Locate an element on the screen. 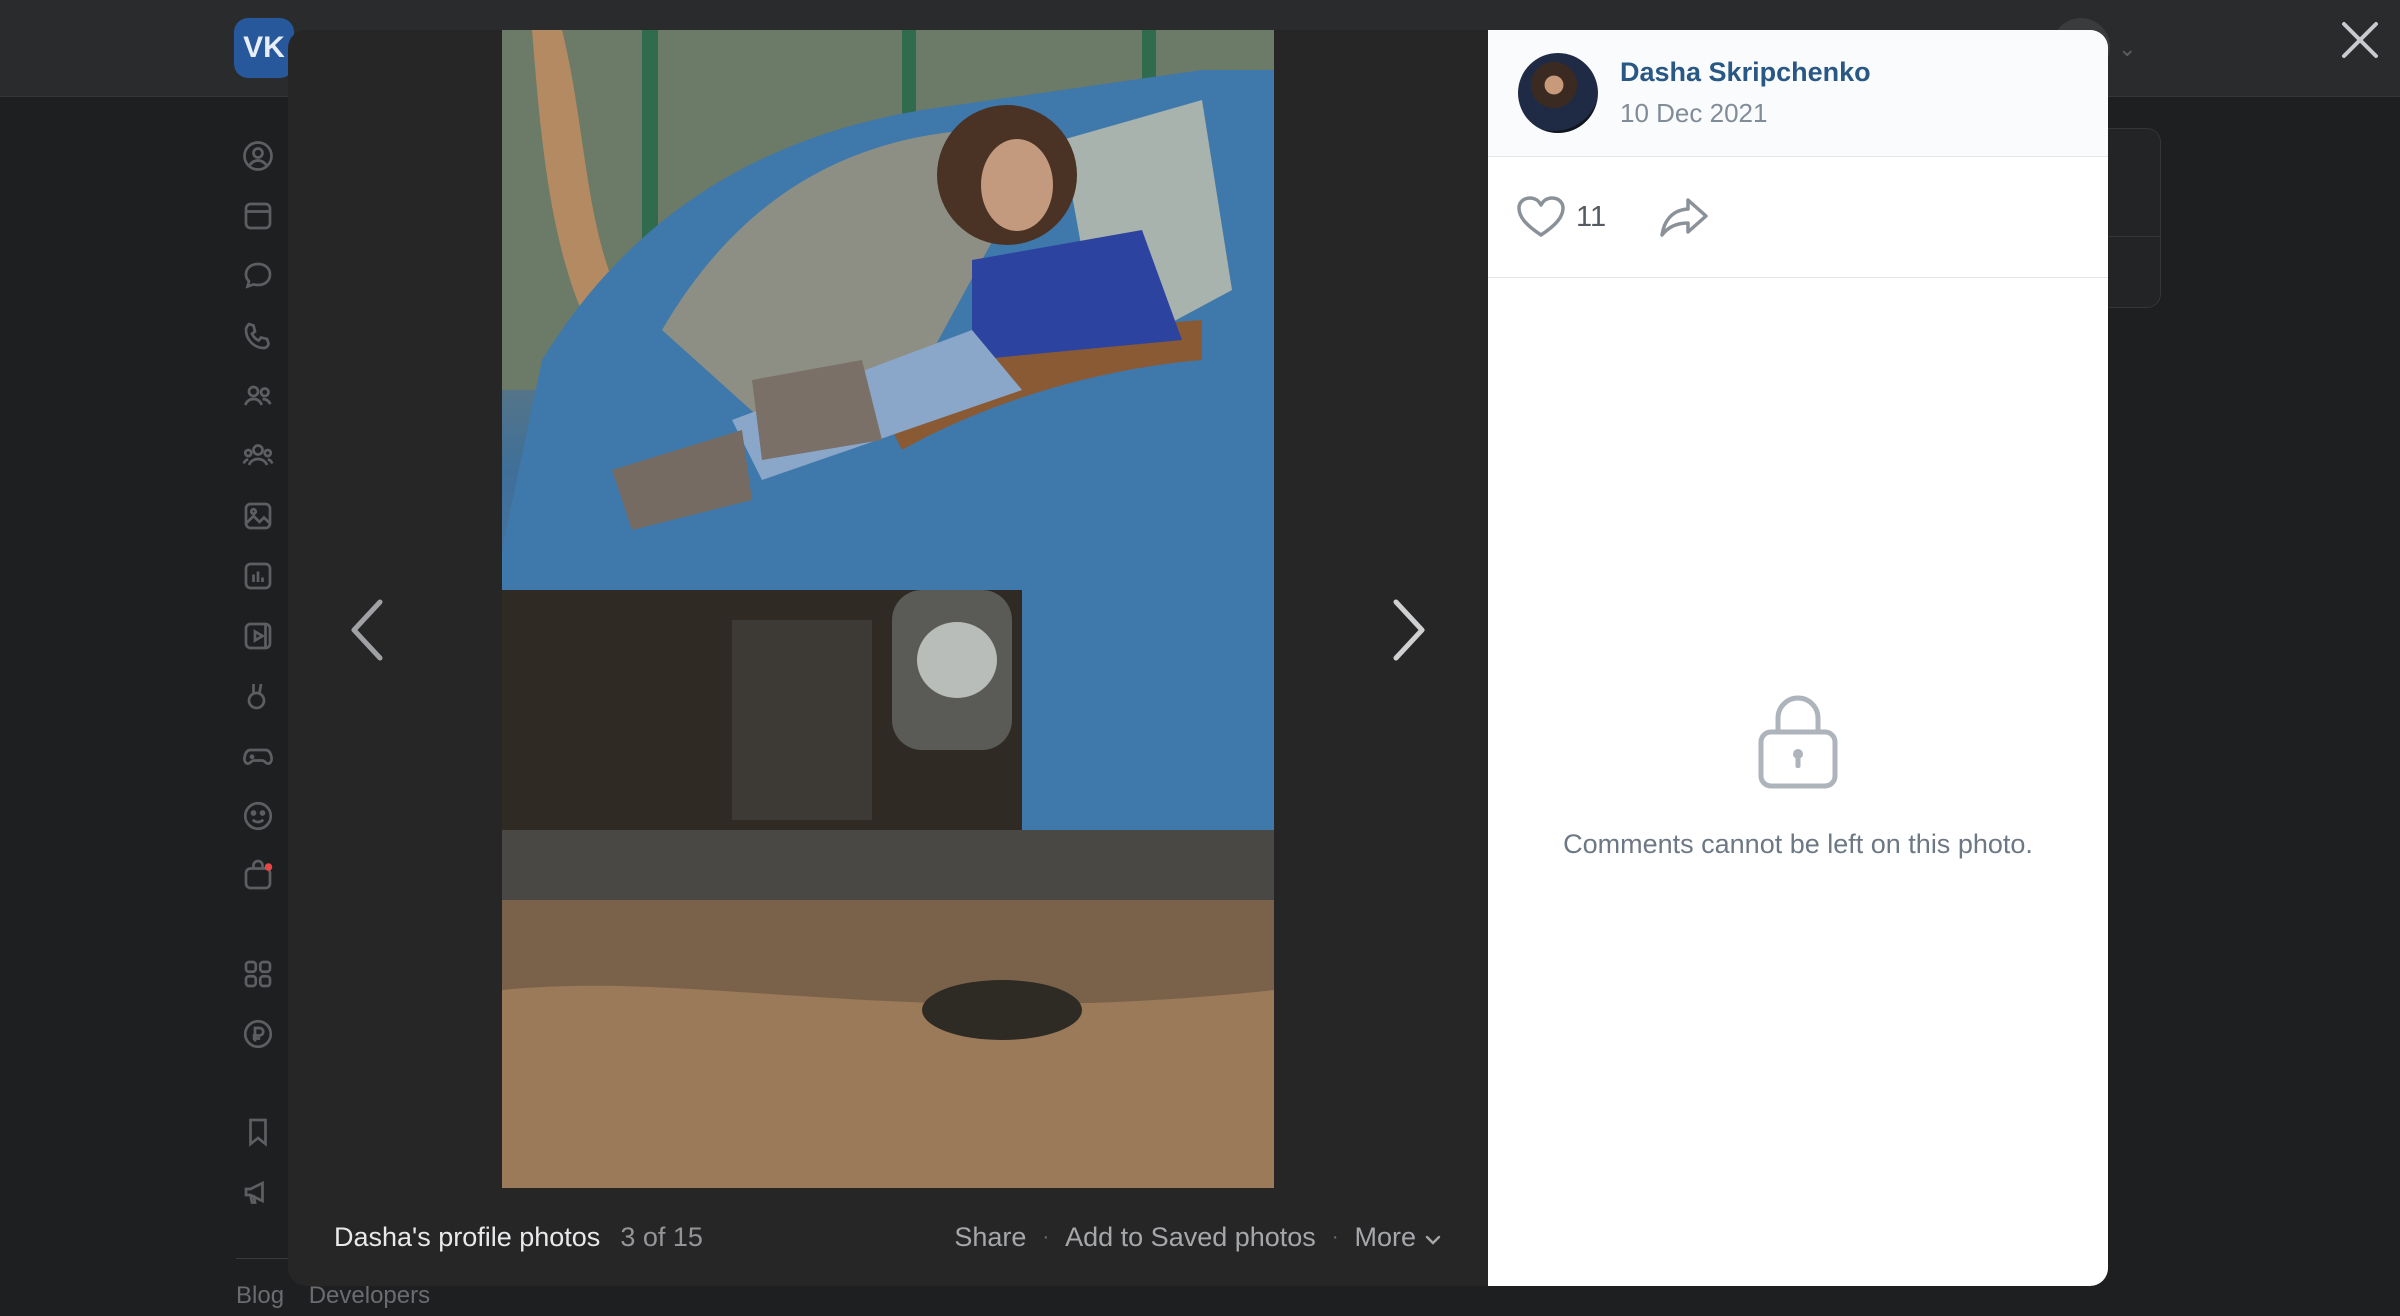 This screenshot has height=1316, width=2400. more-menu-button: More is located at coordinates (1398, 1237).